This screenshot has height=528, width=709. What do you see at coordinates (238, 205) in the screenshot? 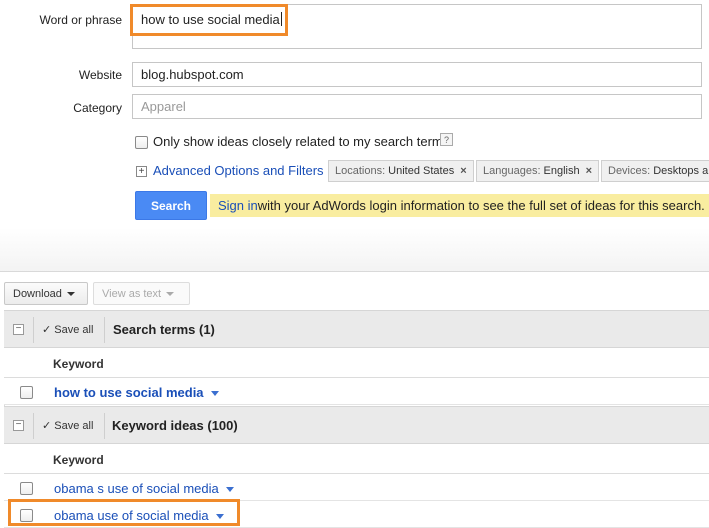
I see `signin-link: Sign in` at bounding box center [238, 205].